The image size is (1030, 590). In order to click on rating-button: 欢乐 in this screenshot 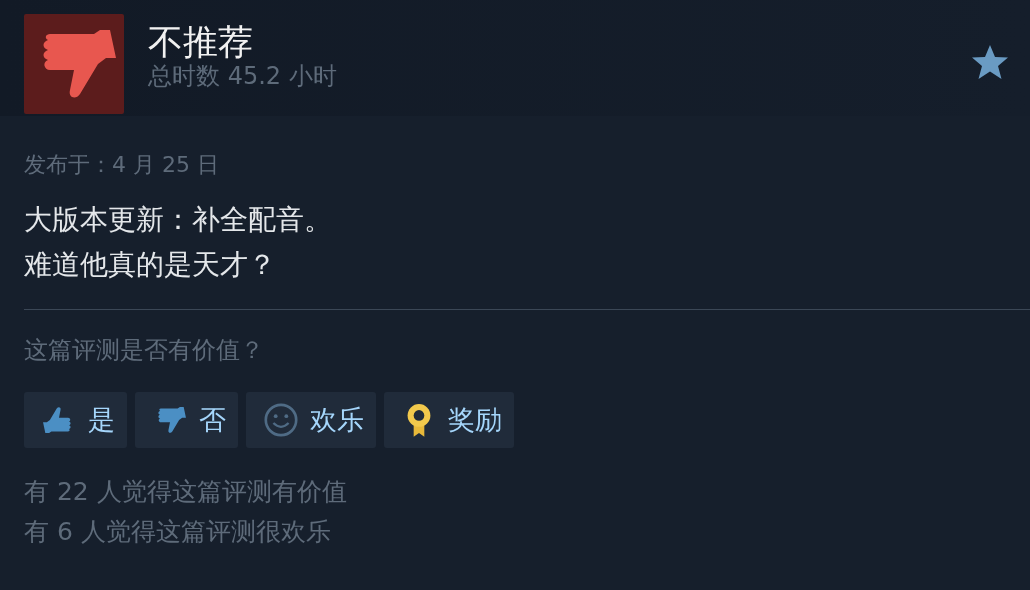, I will do `click(311, 420)`.